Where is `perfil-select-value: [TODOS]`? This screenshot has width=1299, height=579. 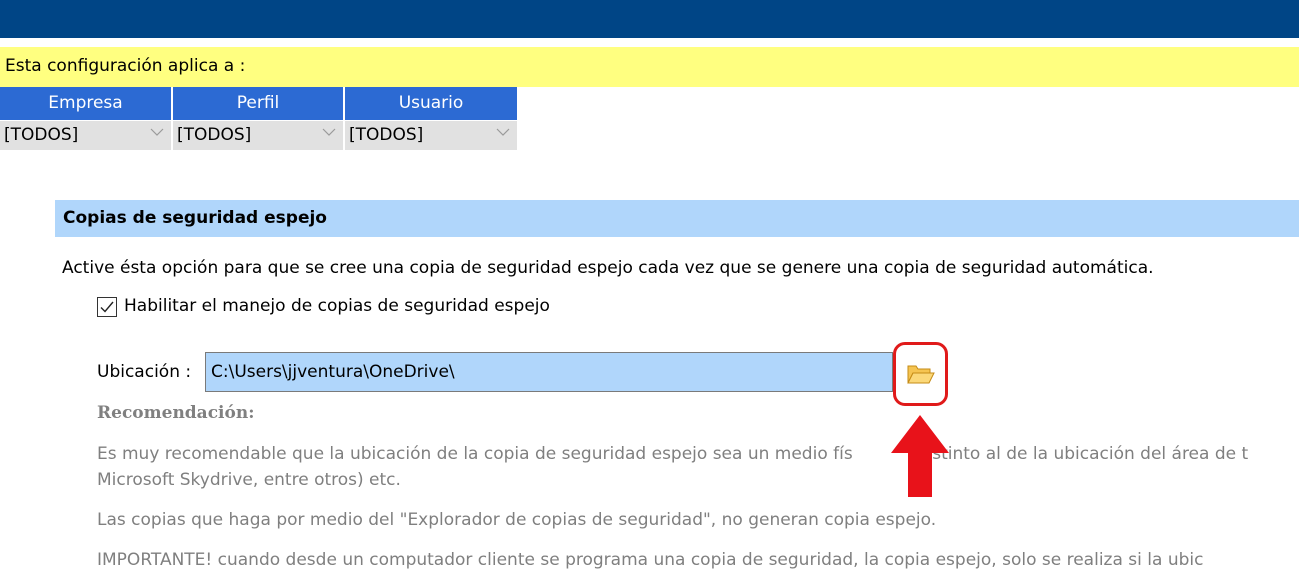 perfil-select-value: [TODOS] is located at coordinates (214, 135).